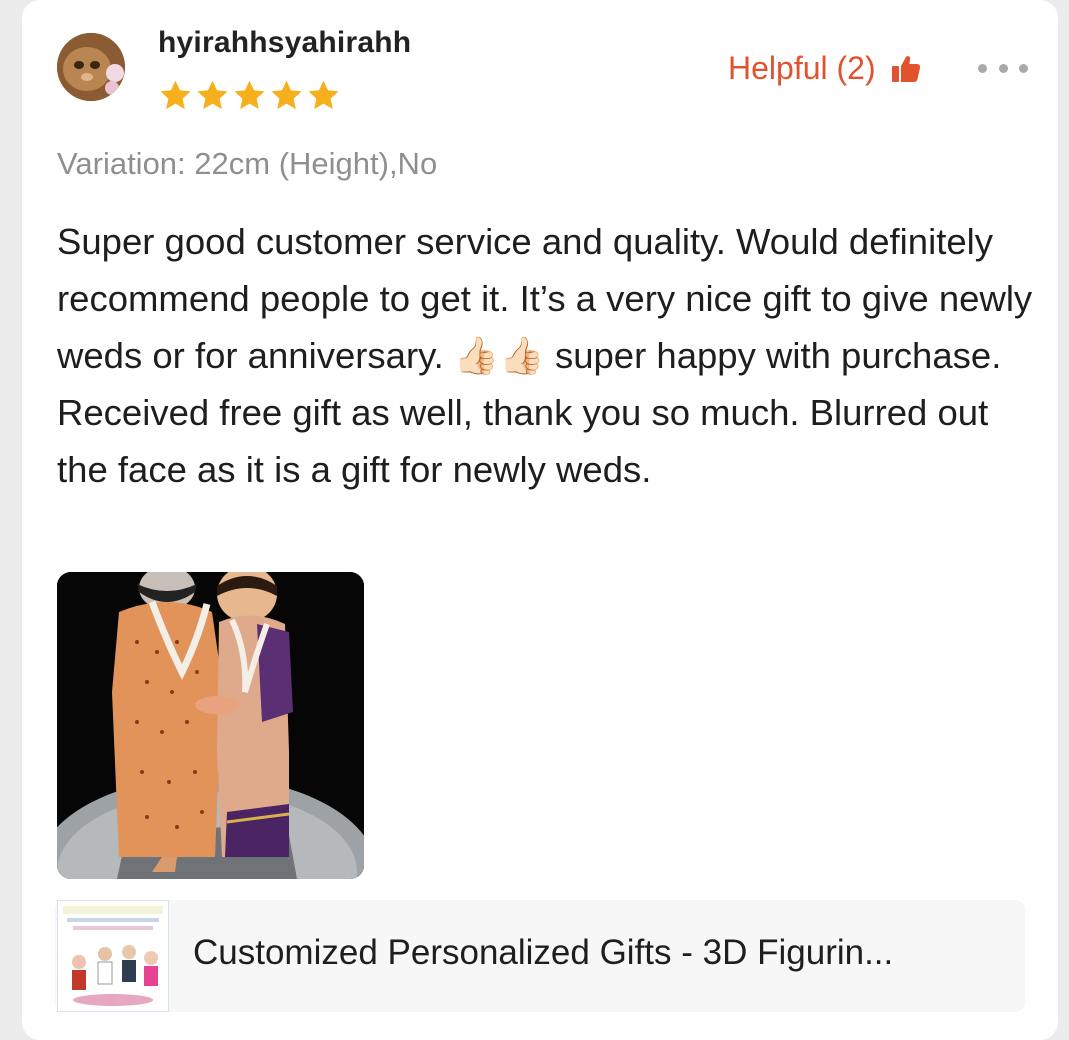 The width and height of the screenshot is (1069, 1040). I want to click on thumbs-up-icon, so click(905, 68).